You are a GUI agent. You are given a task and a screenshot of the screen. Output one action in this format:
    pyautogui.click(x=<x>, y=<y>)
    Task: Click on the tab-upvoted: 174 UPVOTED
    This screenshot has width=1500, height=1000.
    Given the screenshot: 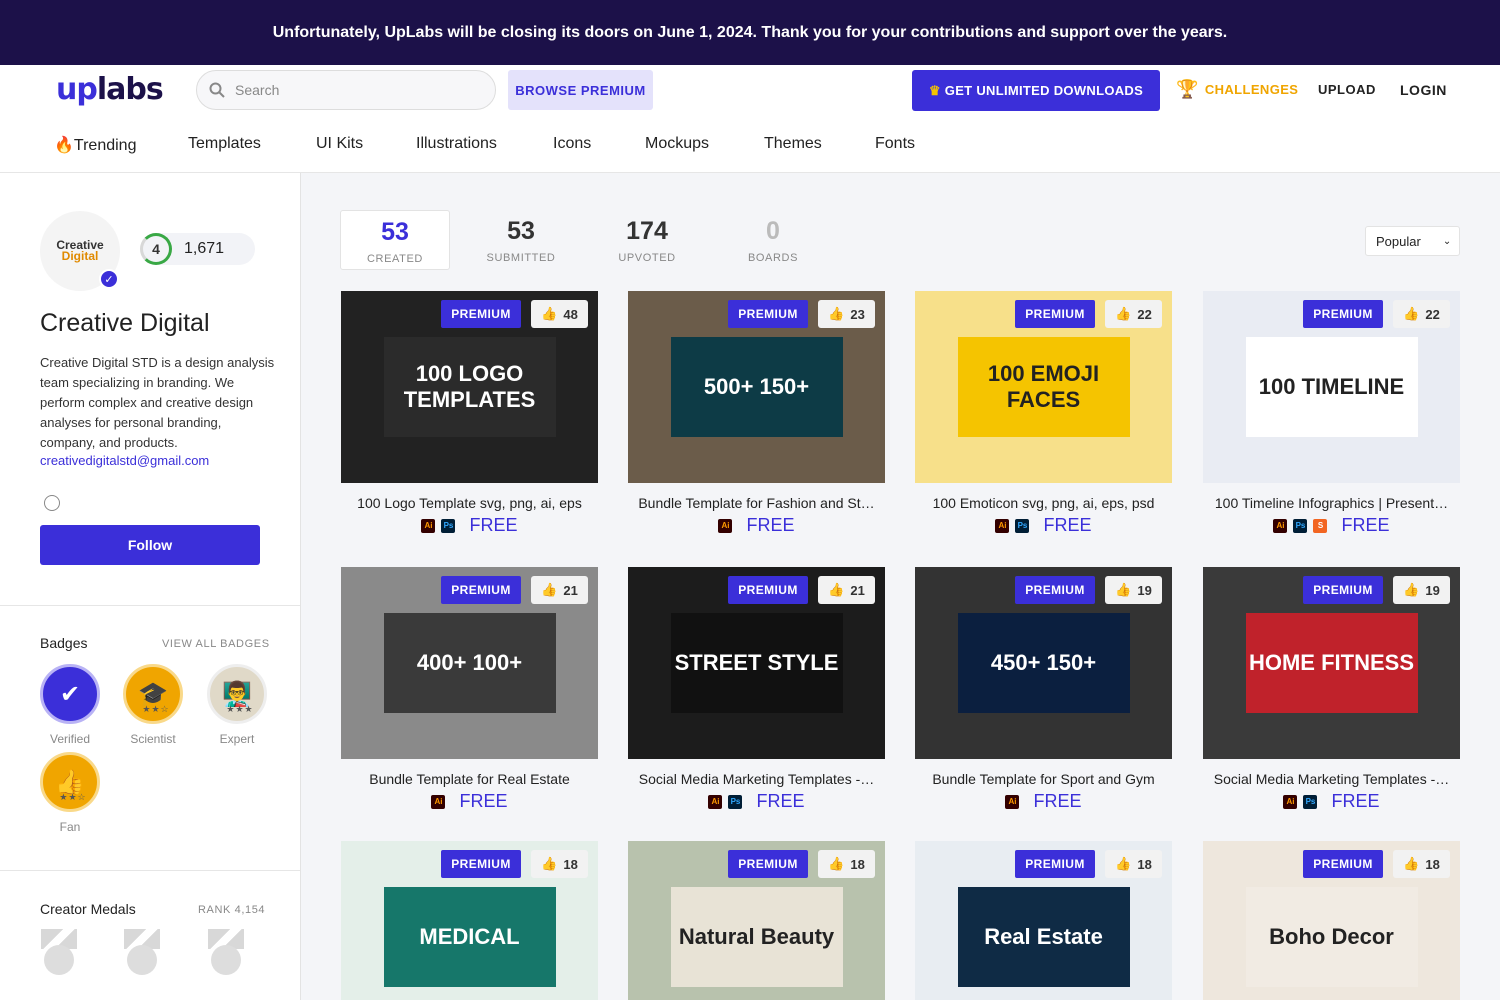 What is the action you would take?
    pyautogui.click(x=647, y=240)
    